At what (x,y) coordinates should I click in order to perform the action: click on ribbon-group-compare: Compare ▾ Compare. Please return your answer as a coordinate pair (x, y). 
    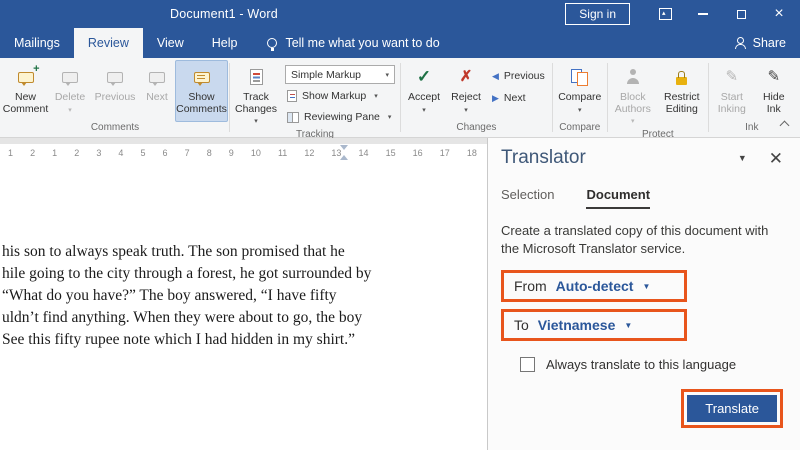
    Looking at the image, I should click on (580, 97).